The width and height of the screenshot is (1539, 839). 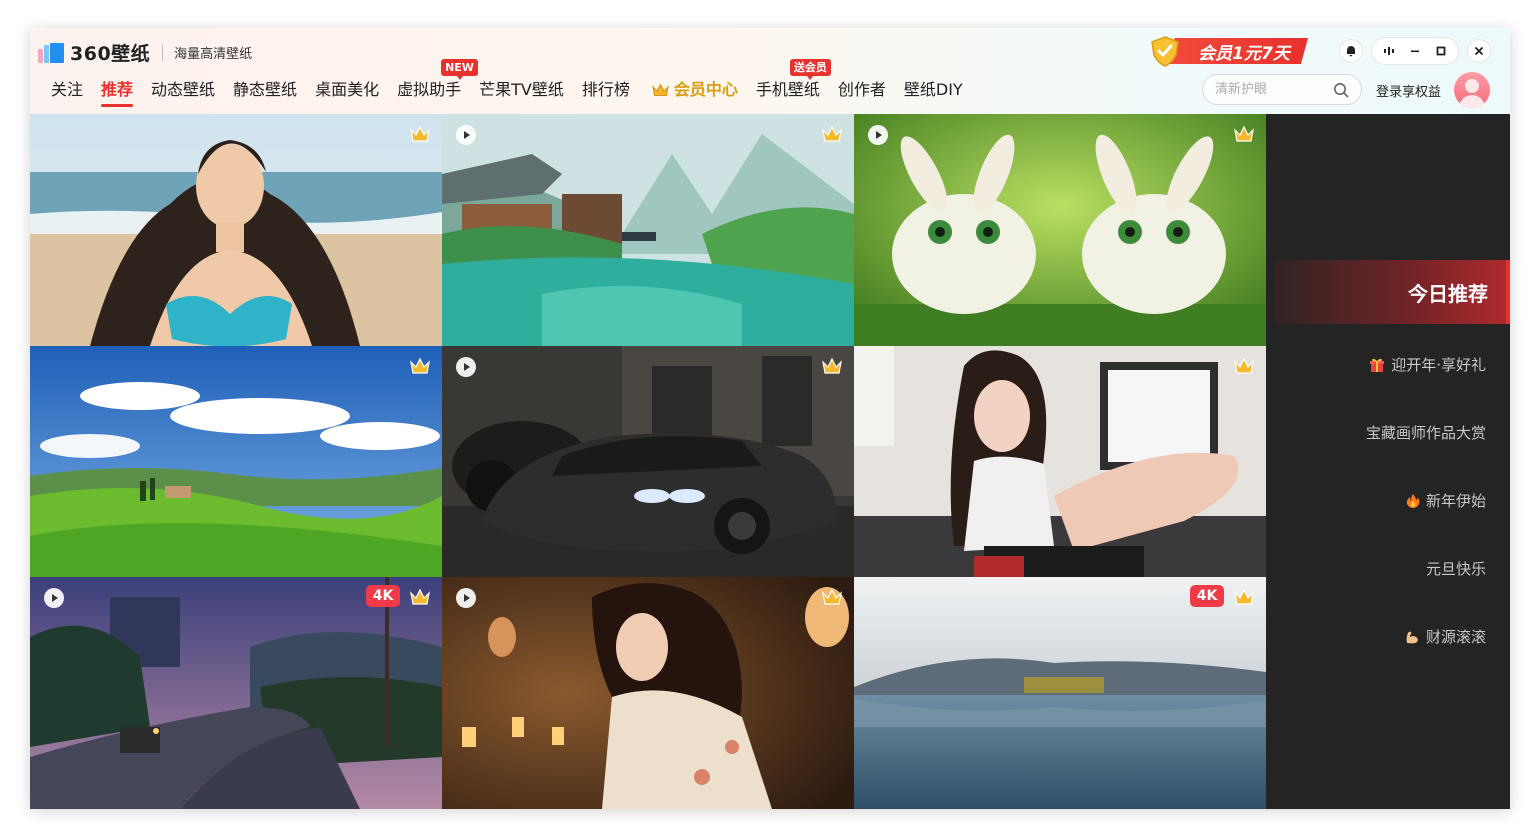 I want to click on nav-assistant: NEW 虚拟助手, so click(x=437, y=80).